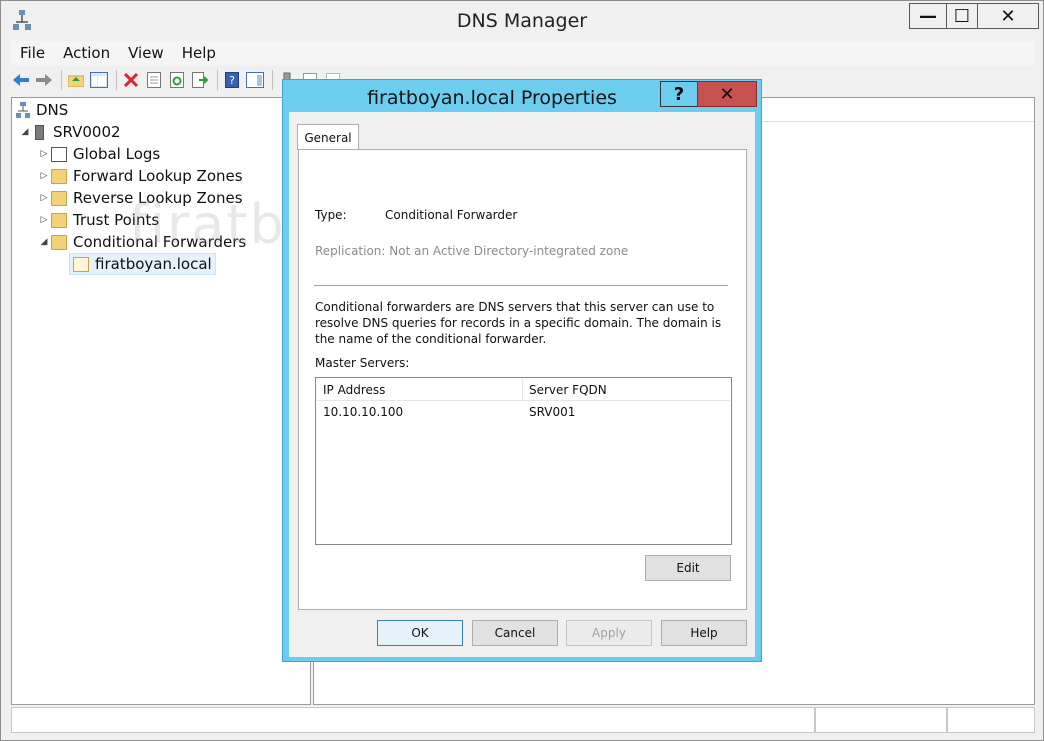  Describe the element at coordinates (52, 110) in the screenshot. I see `tree-label-dns: DNS` at that location.